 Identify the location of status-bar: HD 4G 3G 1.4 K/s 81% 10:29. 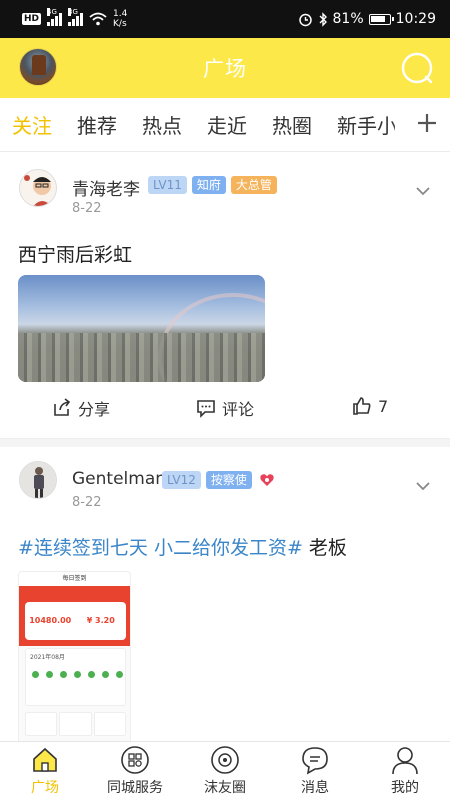
(225, 19).